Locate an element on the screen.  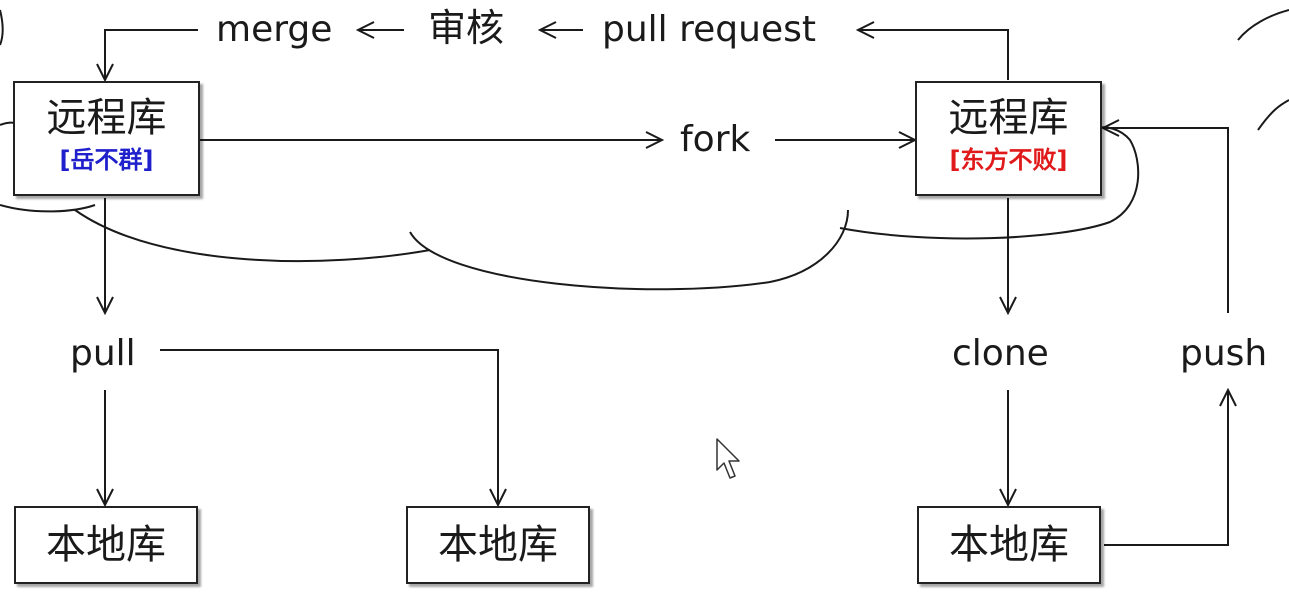
fork-label: fork is located at coordinates (715, 140).